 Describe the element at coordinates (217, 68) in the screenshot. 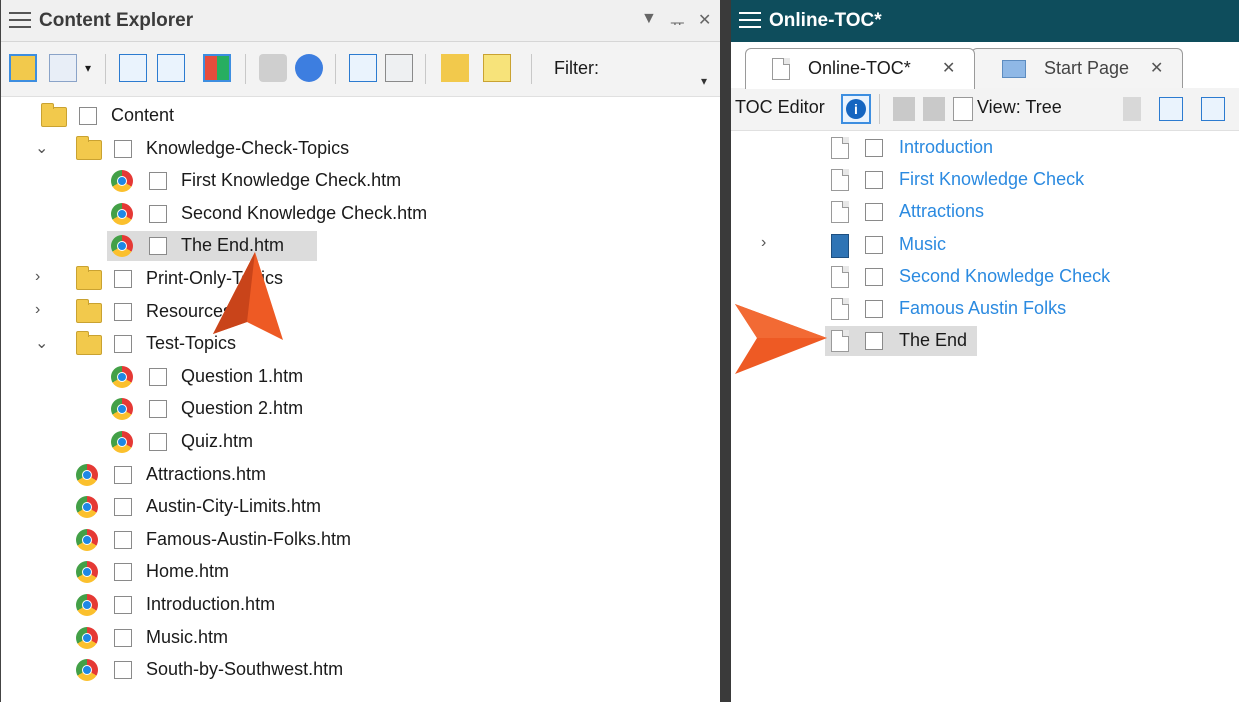

I see `color-view-icon` at that location.